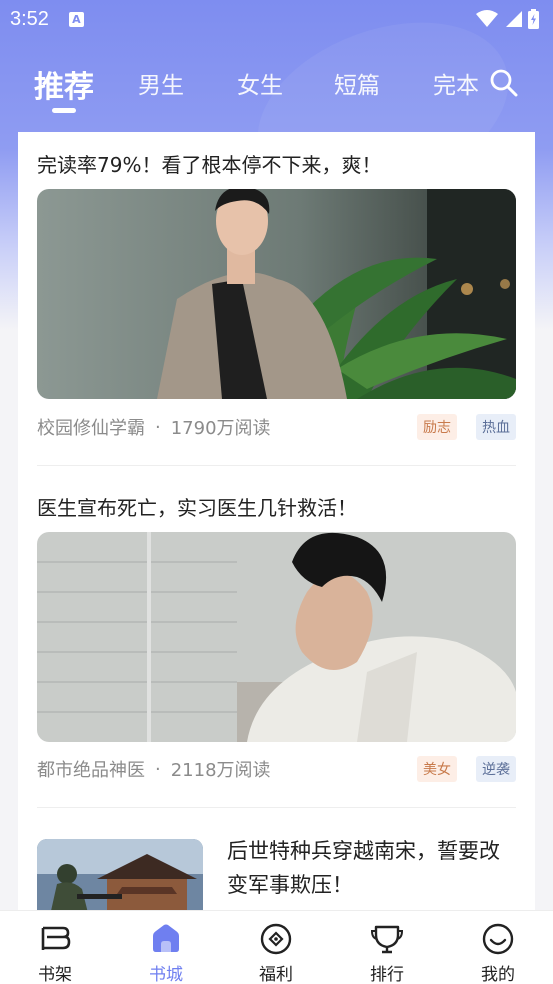 This screenshot has height=984, width=553. Describe the element at coordinates (91, 427) in the screenshot. I see `book-name: 校园修仙学霸` at that location.